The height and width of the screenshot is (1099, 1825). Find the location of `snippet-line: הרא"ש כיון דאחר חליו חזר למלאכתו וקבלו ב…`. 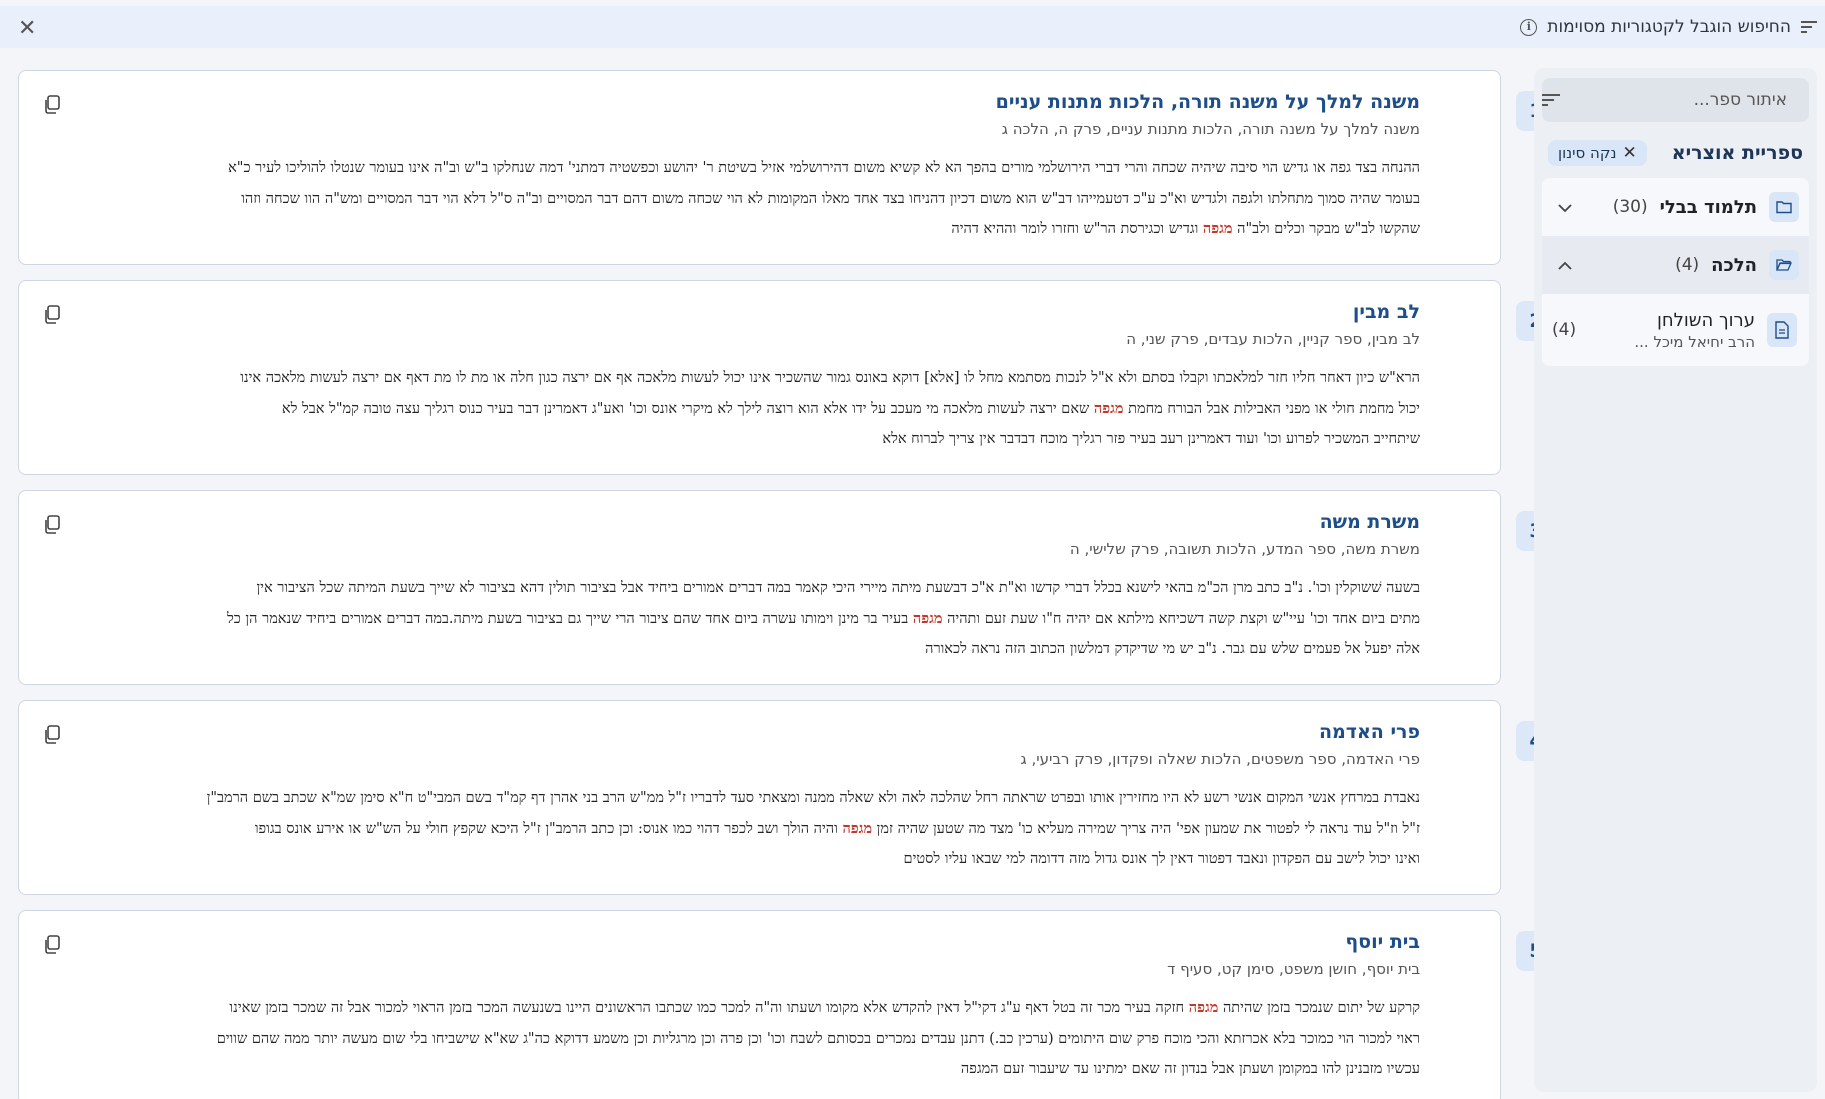

snippet-line: הרא"ש כיון דאחר חליו חזר למלאכתו וקבלו ב… is located at coordinates (729, 378).